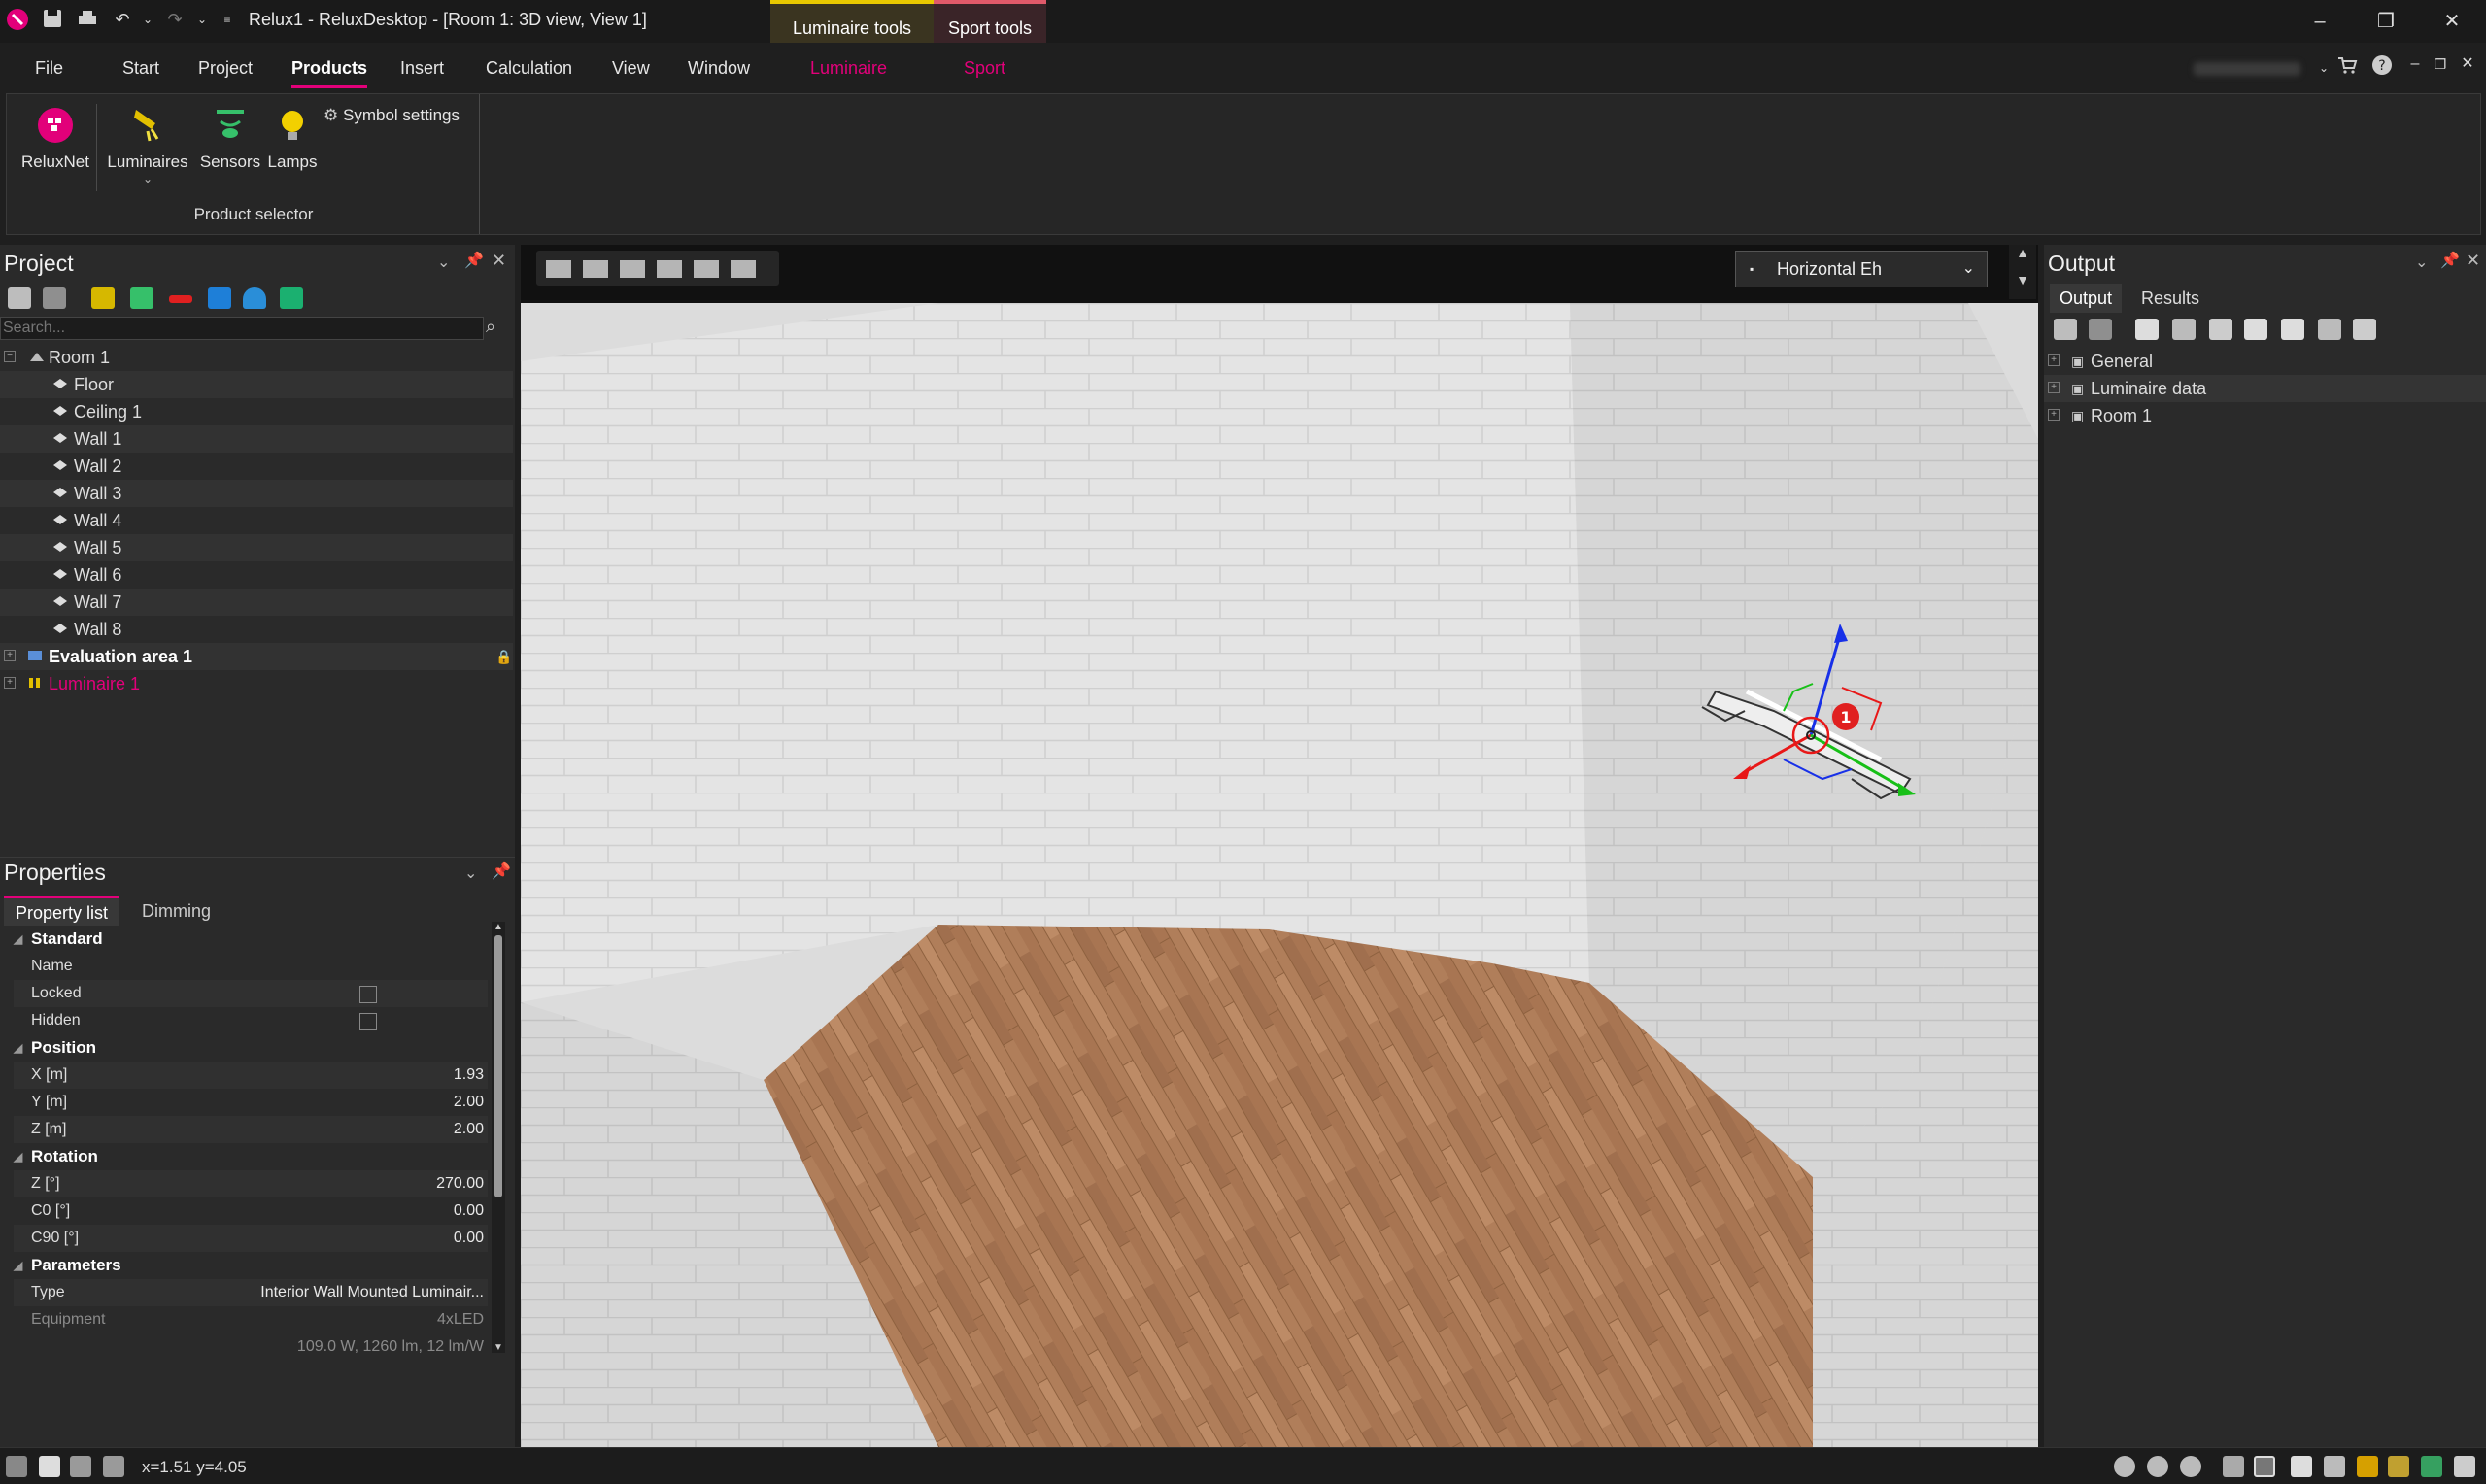 The image size is (2486, 1484). What do you see at coordinates (2265, 361) in the screenshot?
I see `output-item-general: + ▣ General` at bounding box center [2265, 361].